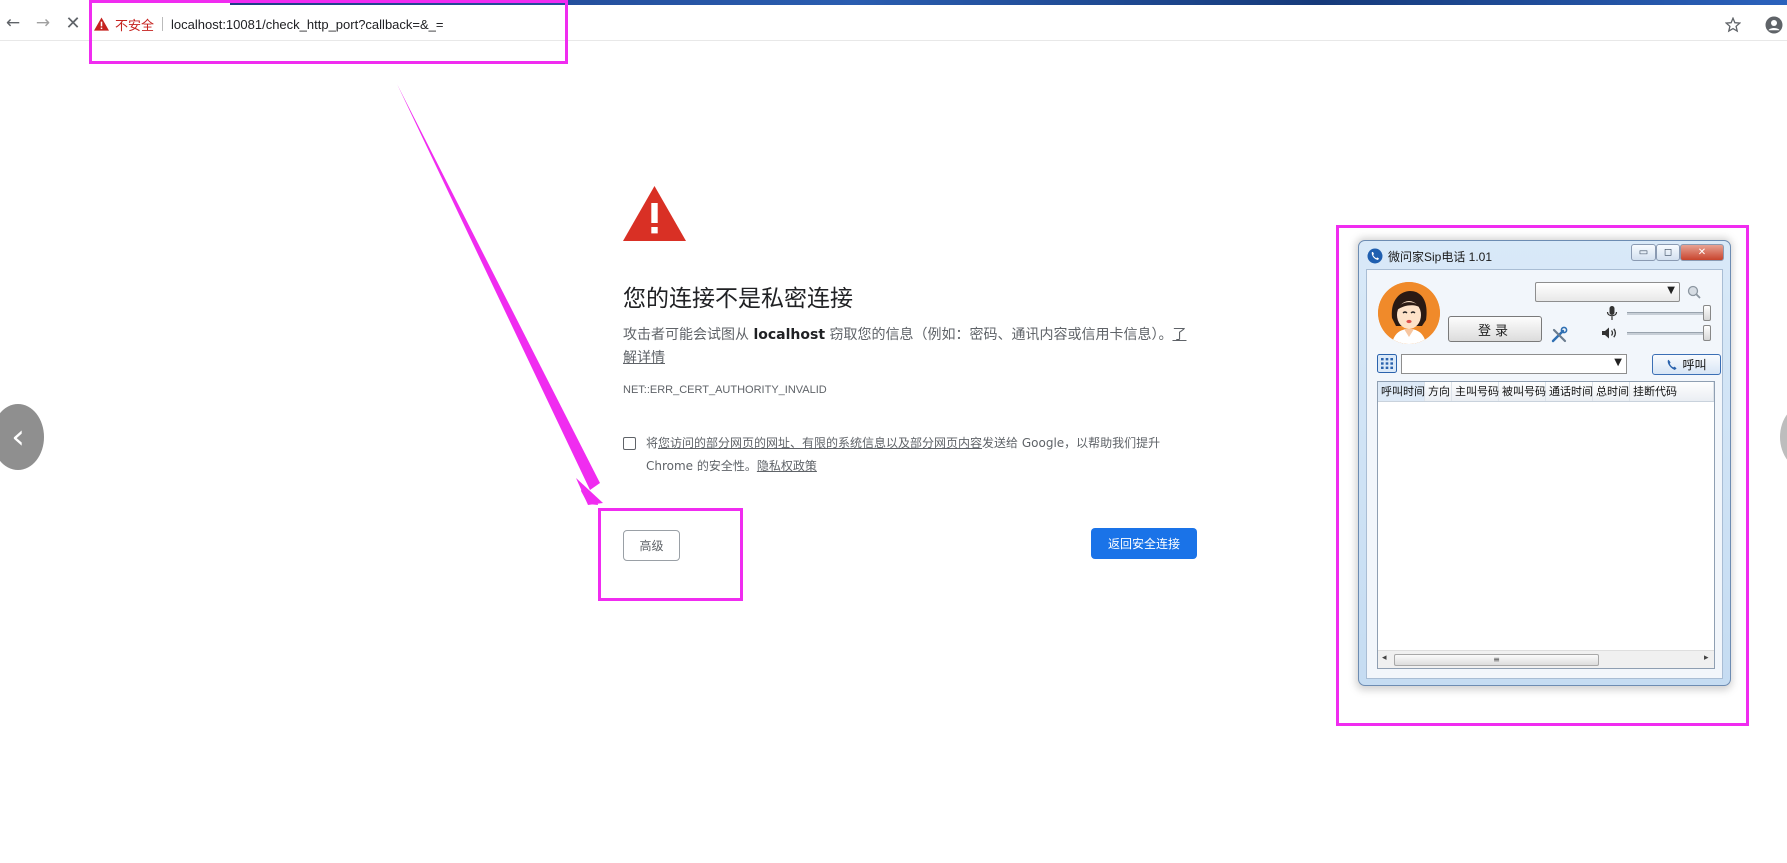 The image size is (1787, 863). What do you see at coordinates (18, 437) in the screenshot?
I see `chevron-left-icon: ‹` at bounding box center [18, 437].